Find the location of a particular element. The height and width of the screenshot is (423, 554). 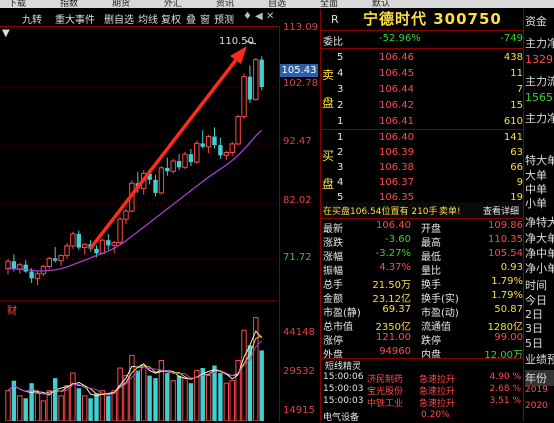

stat-value: 50.87 is located at coordinates (508, 309).